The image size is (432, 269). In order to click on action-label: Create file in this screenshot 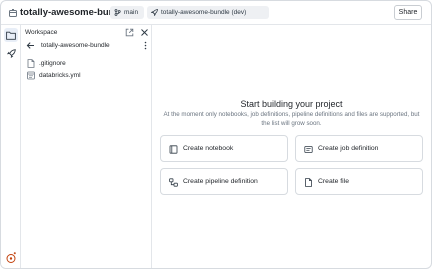, I will do `click(333, 181)`.